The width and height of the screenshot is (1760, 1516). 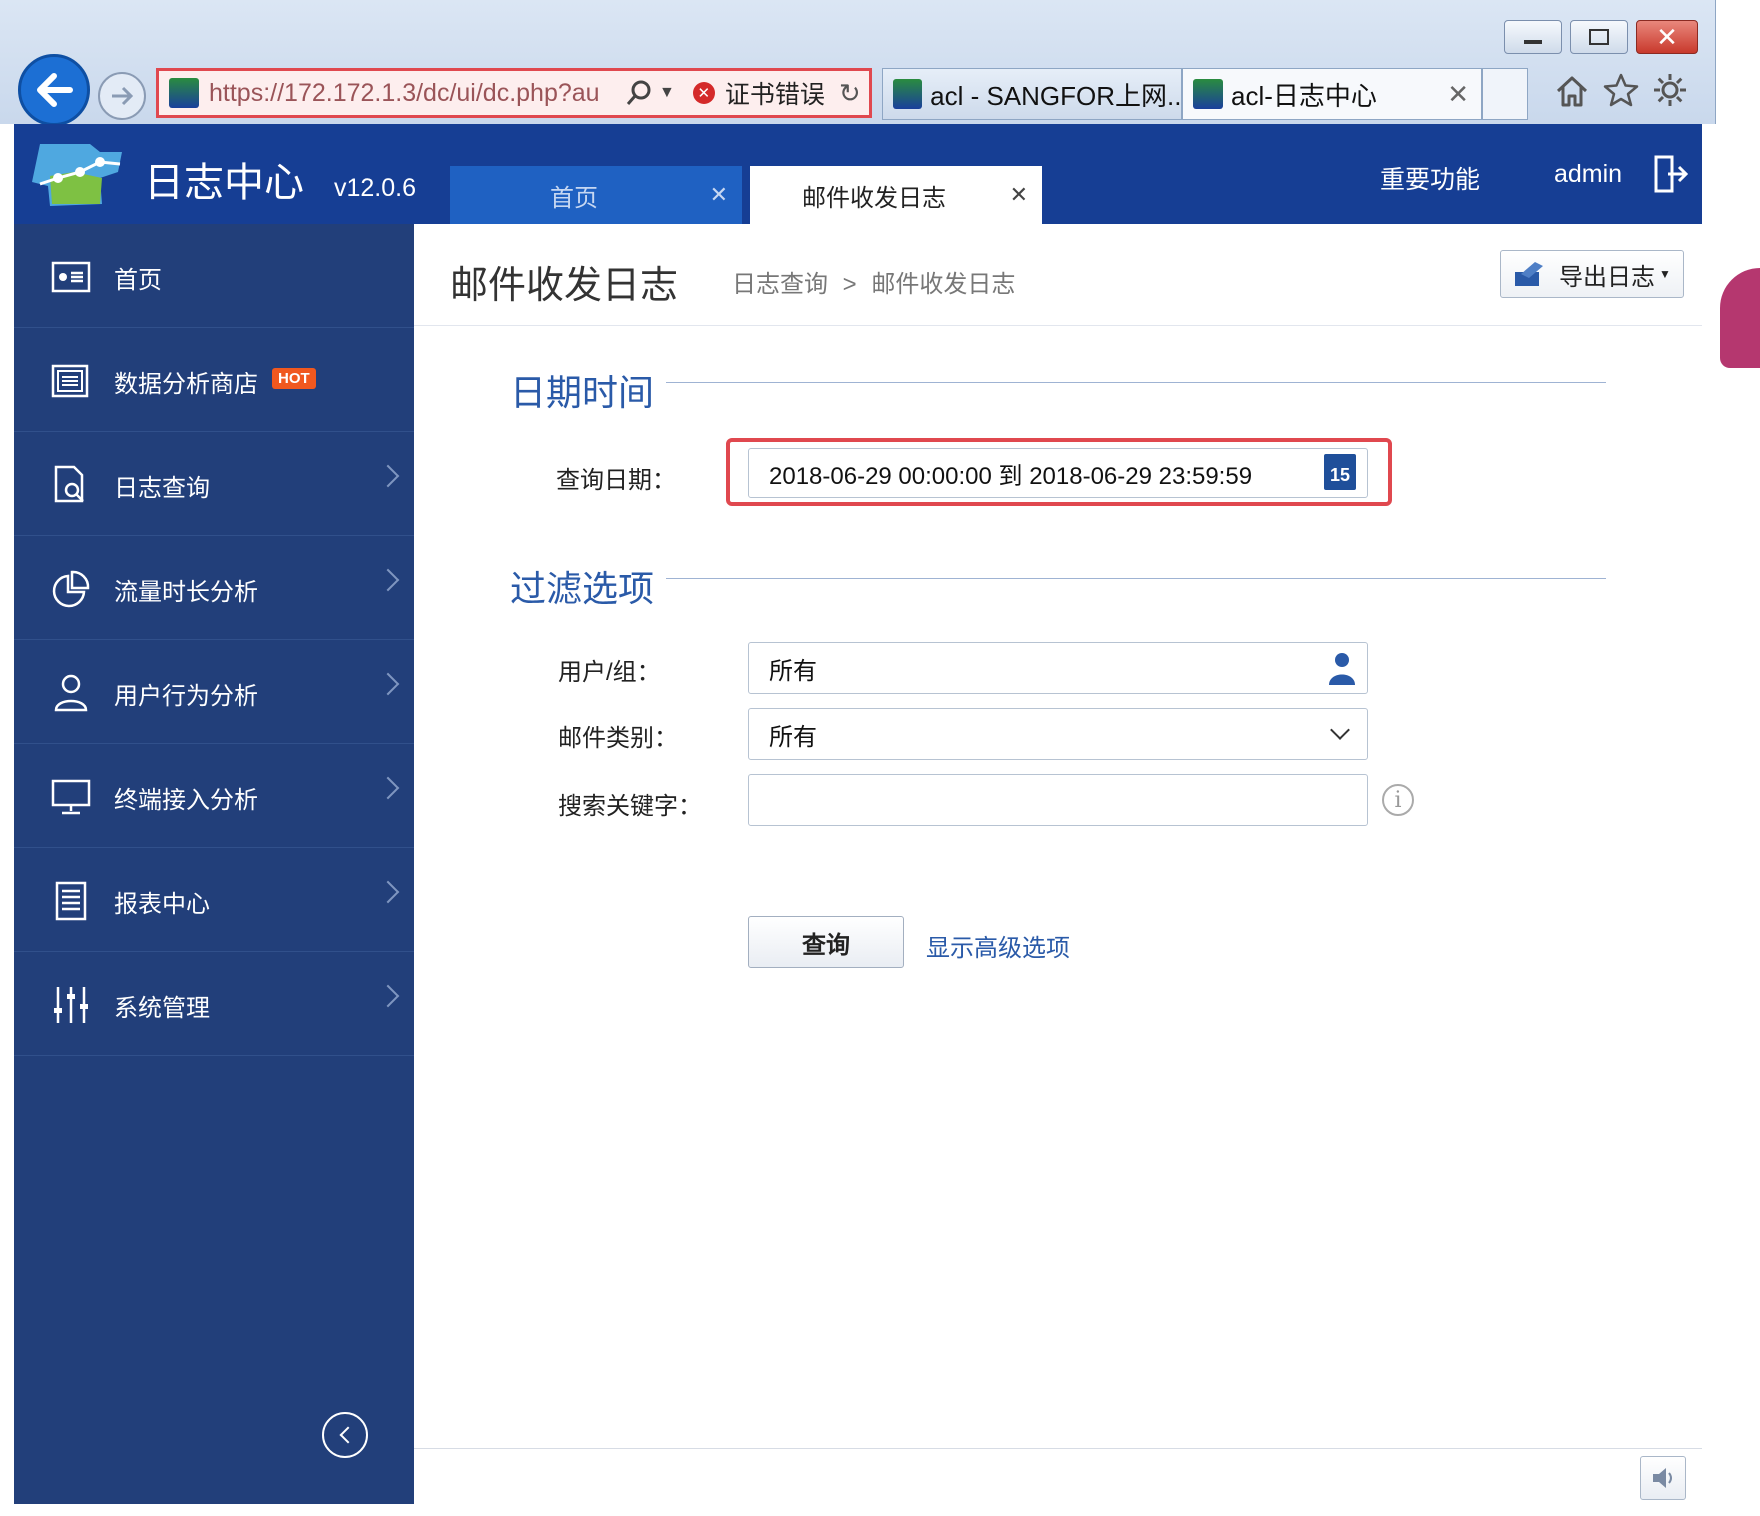 I want to click on sound-button, so click(x=1663, y=1478).